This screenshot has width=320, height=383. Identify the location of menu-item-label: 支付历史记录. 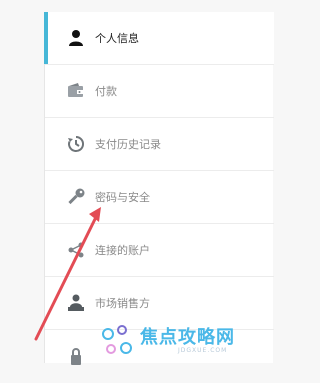
(128, 144).